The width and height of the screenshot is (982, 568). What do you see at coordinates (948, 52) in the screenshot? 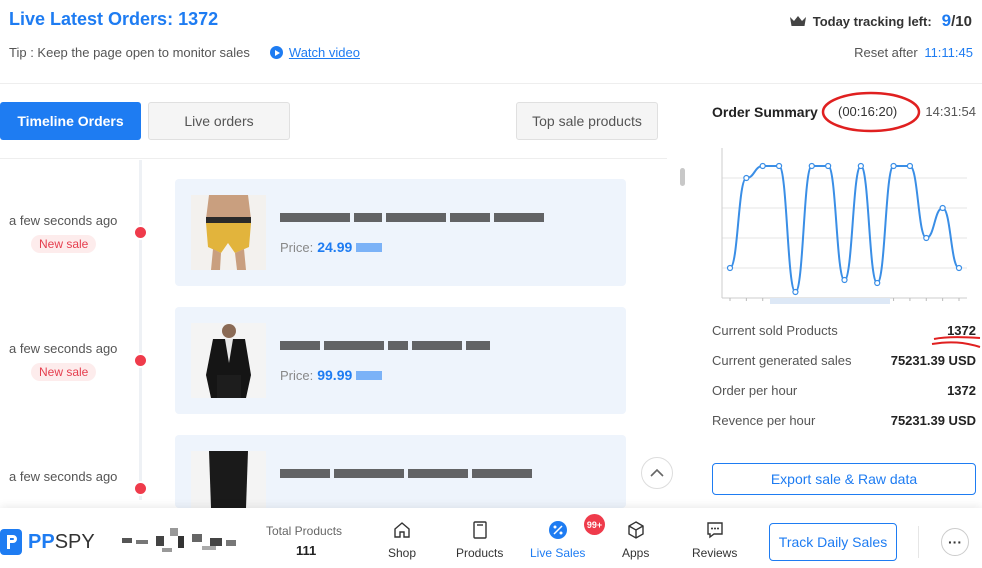
I see `reset-time: 11:11:45` at bounding box center [948, 52].